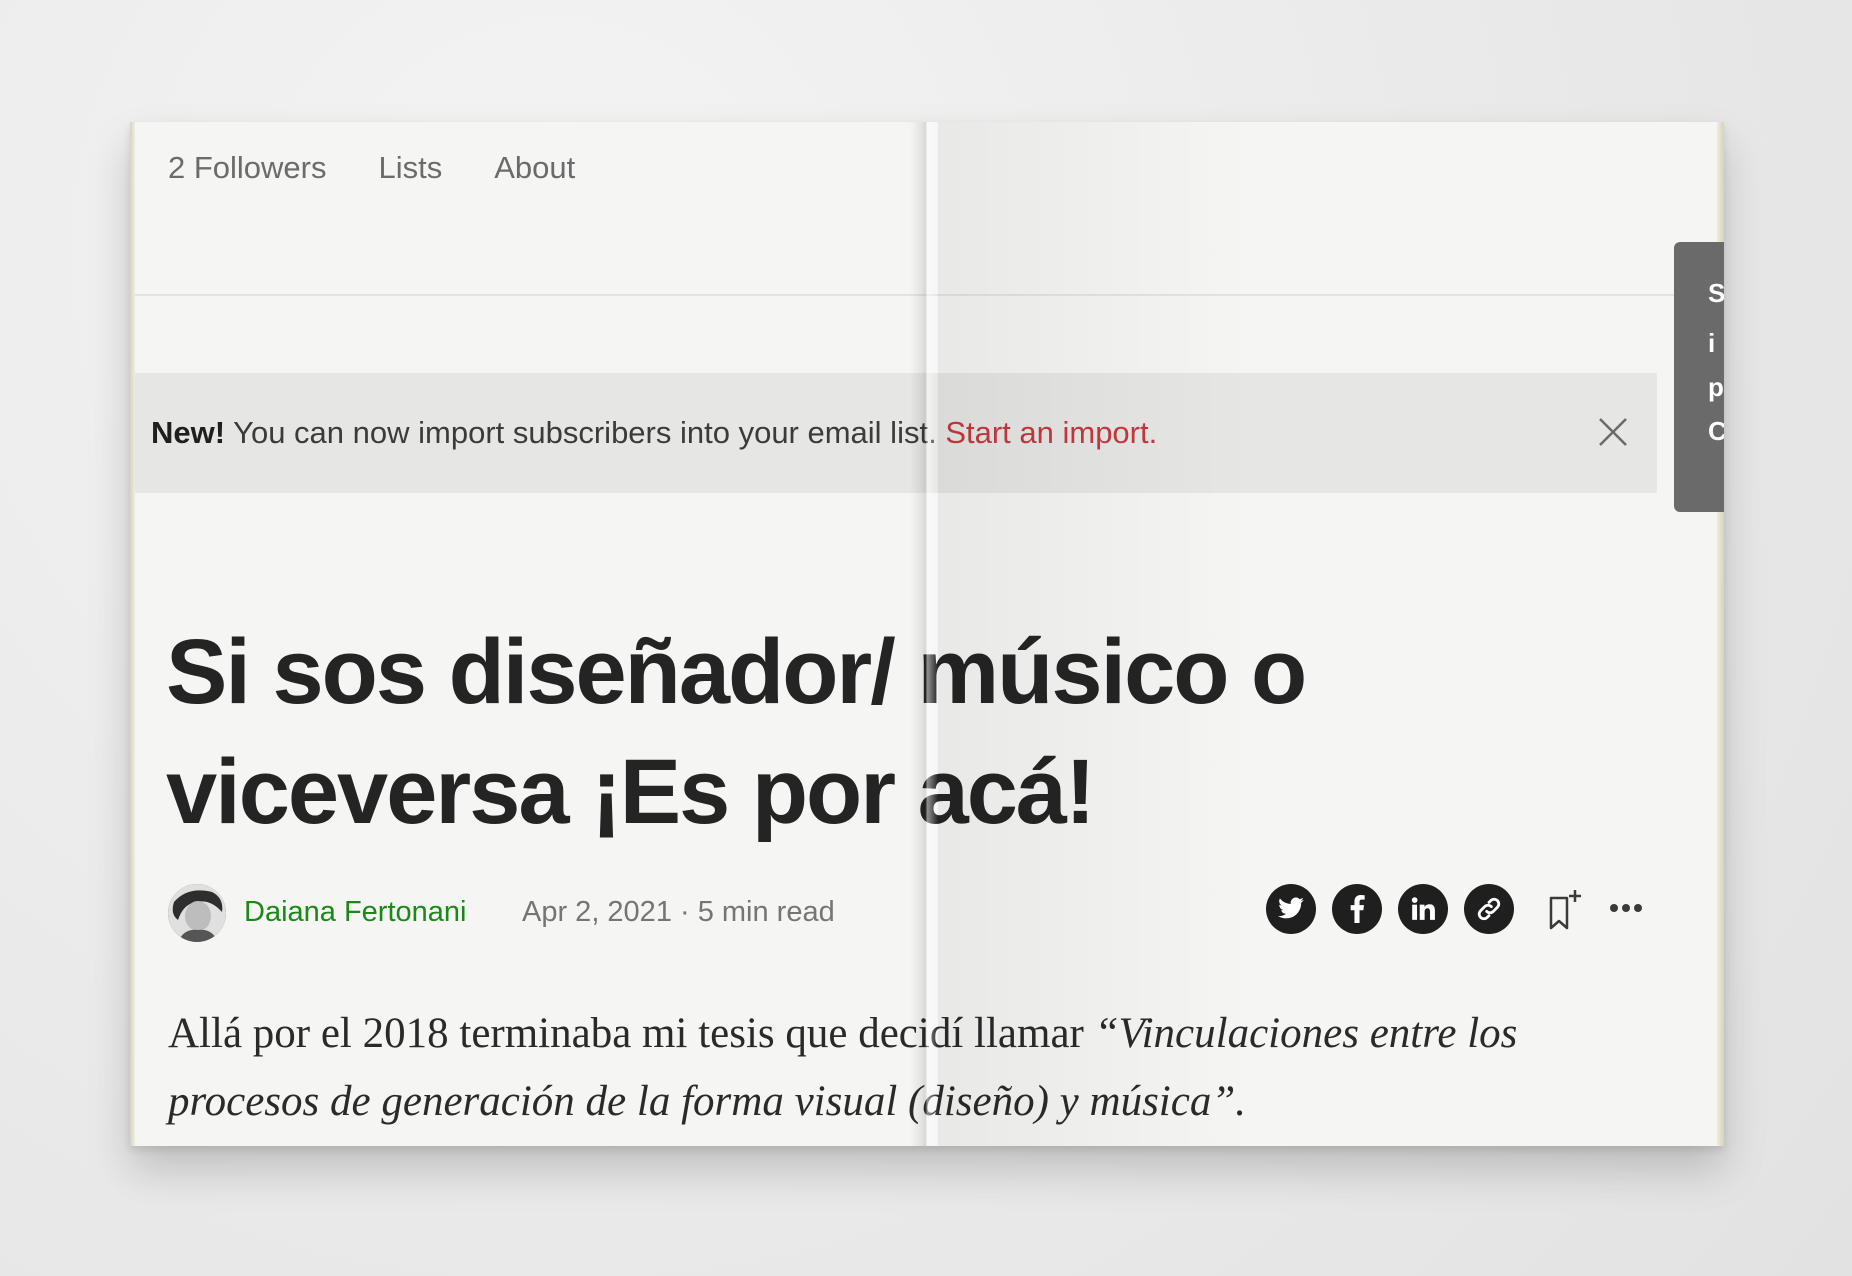 The height and width of the screenshot is (1276, 1852). Describe the element at coordinates (1613, 432) in the screenshot. I see `close-icon` at that location.